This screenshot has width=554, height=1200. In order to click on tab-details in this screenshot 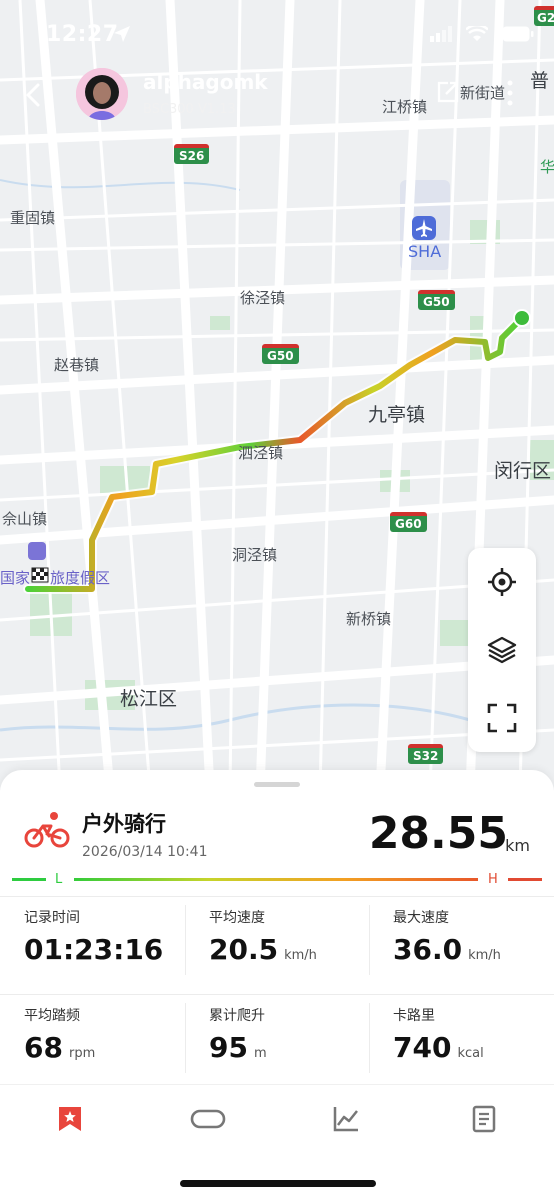, I will do `click(484, 1119)`.